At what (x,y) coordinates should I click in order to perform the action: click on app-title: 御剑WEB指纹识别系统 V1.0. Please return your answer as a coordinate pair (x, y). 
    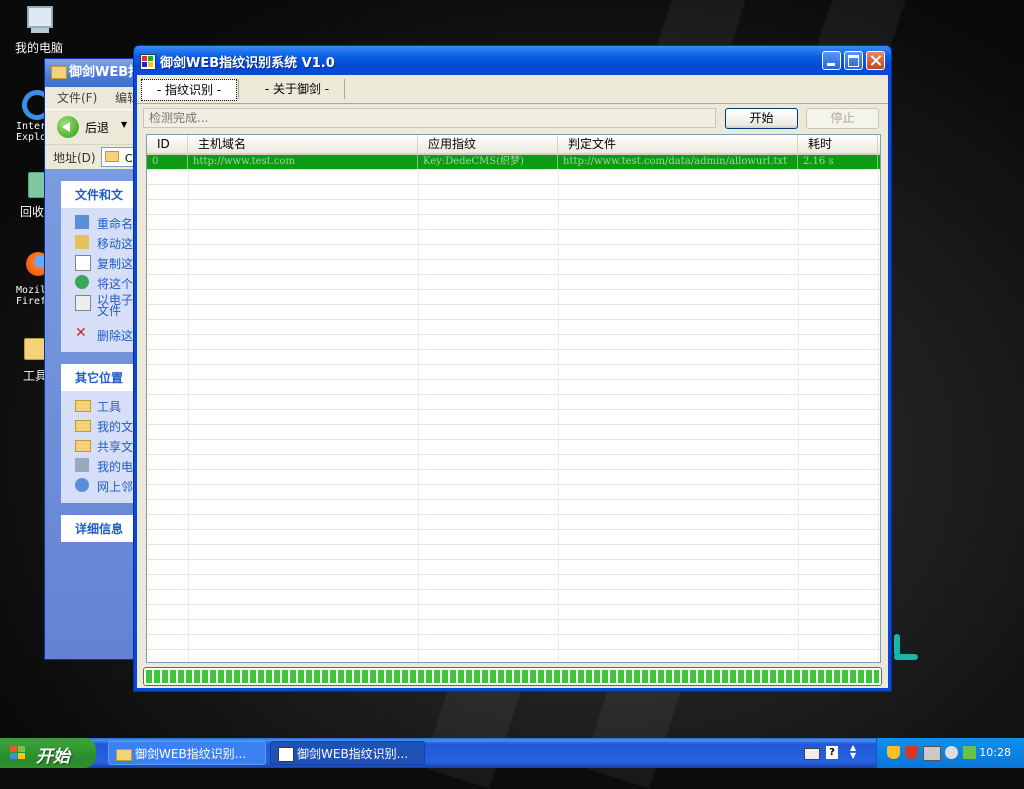
    Looking at the image, I should click on (247, 63).